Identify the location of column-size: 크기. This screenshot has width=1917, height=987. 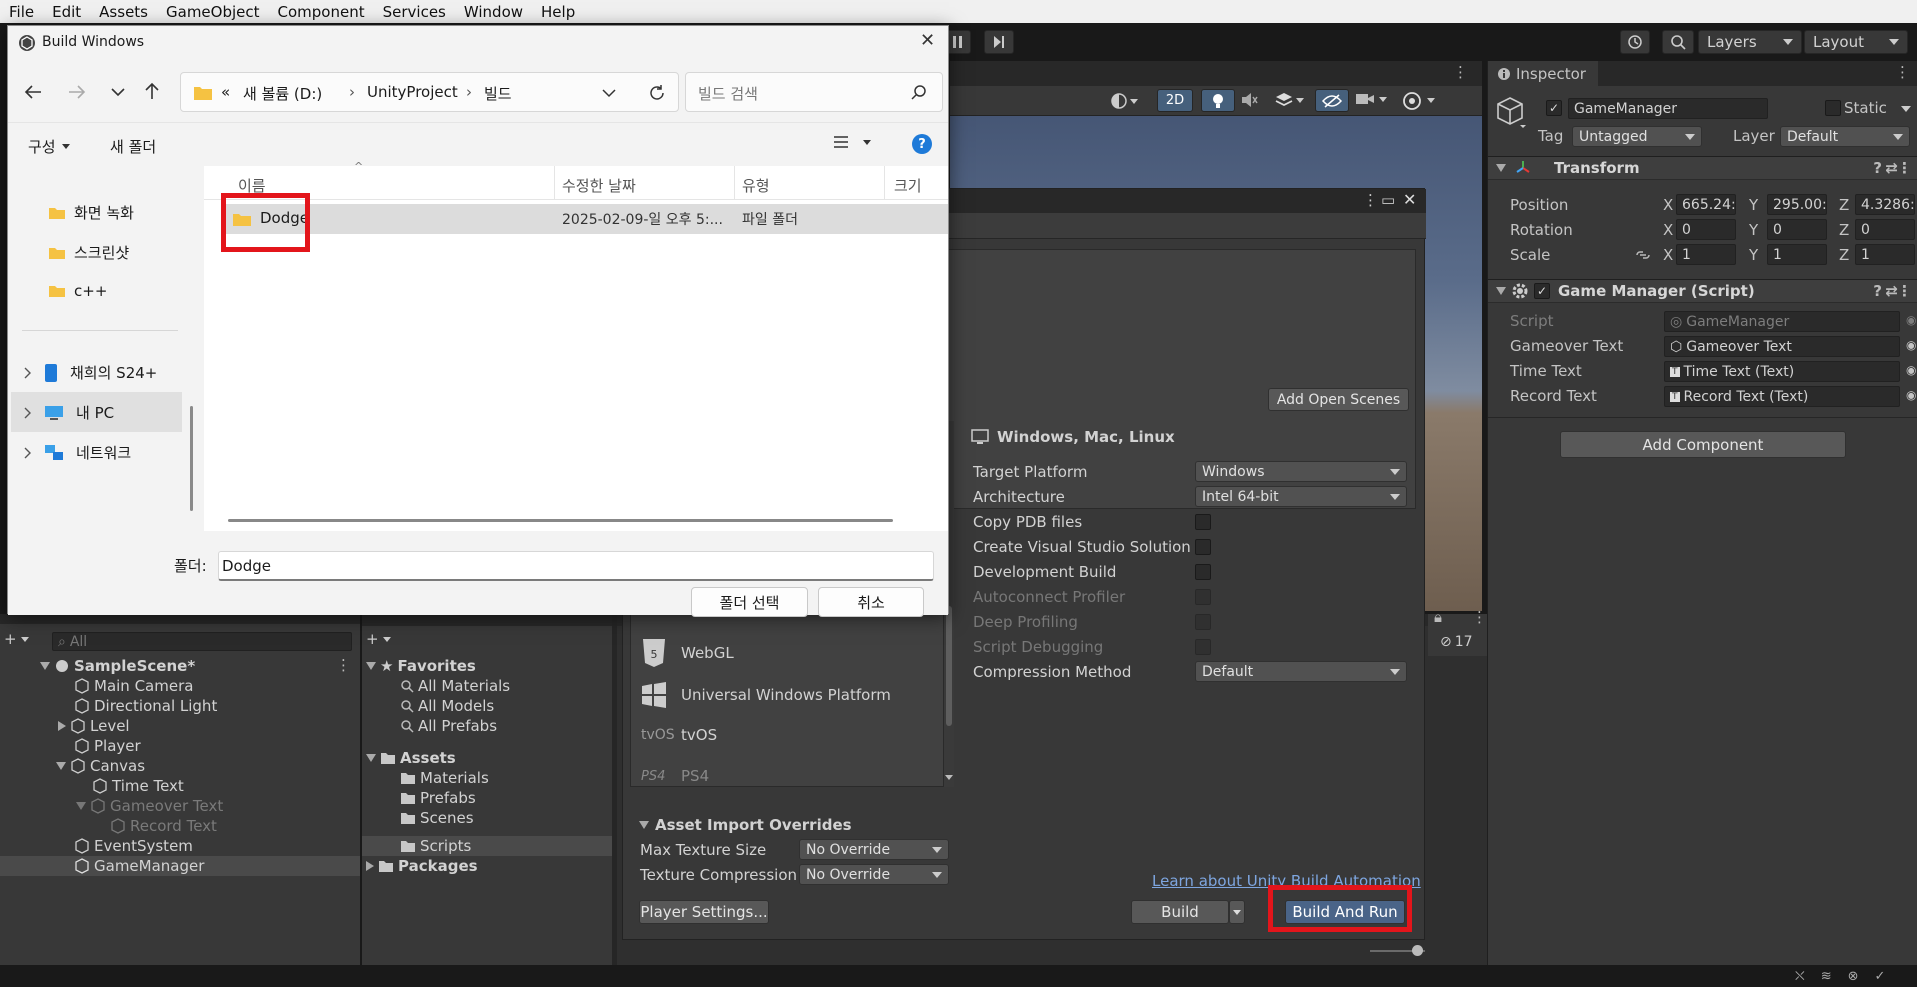
(908, 185).